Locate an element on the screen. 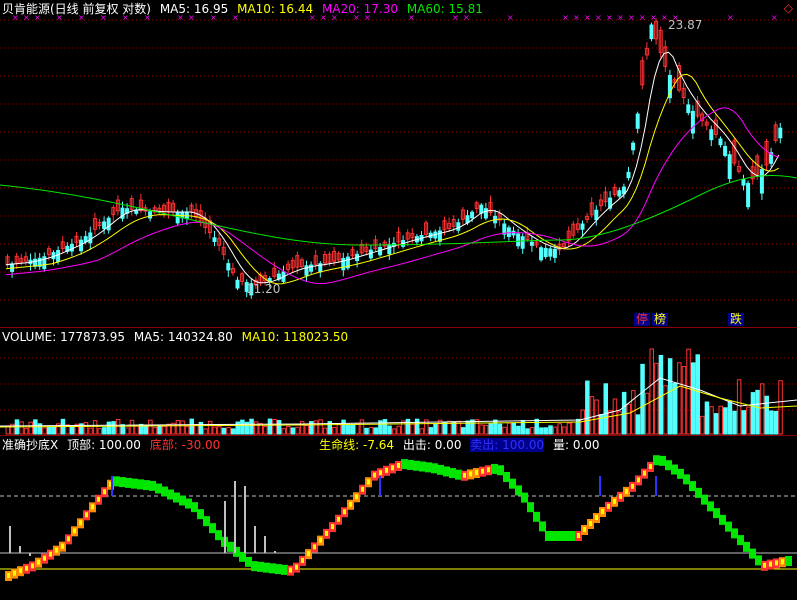 The width and height of the screenshot is (797, 600). ma10-label: MA10: 16.44 is located at coordinates (275, 9).